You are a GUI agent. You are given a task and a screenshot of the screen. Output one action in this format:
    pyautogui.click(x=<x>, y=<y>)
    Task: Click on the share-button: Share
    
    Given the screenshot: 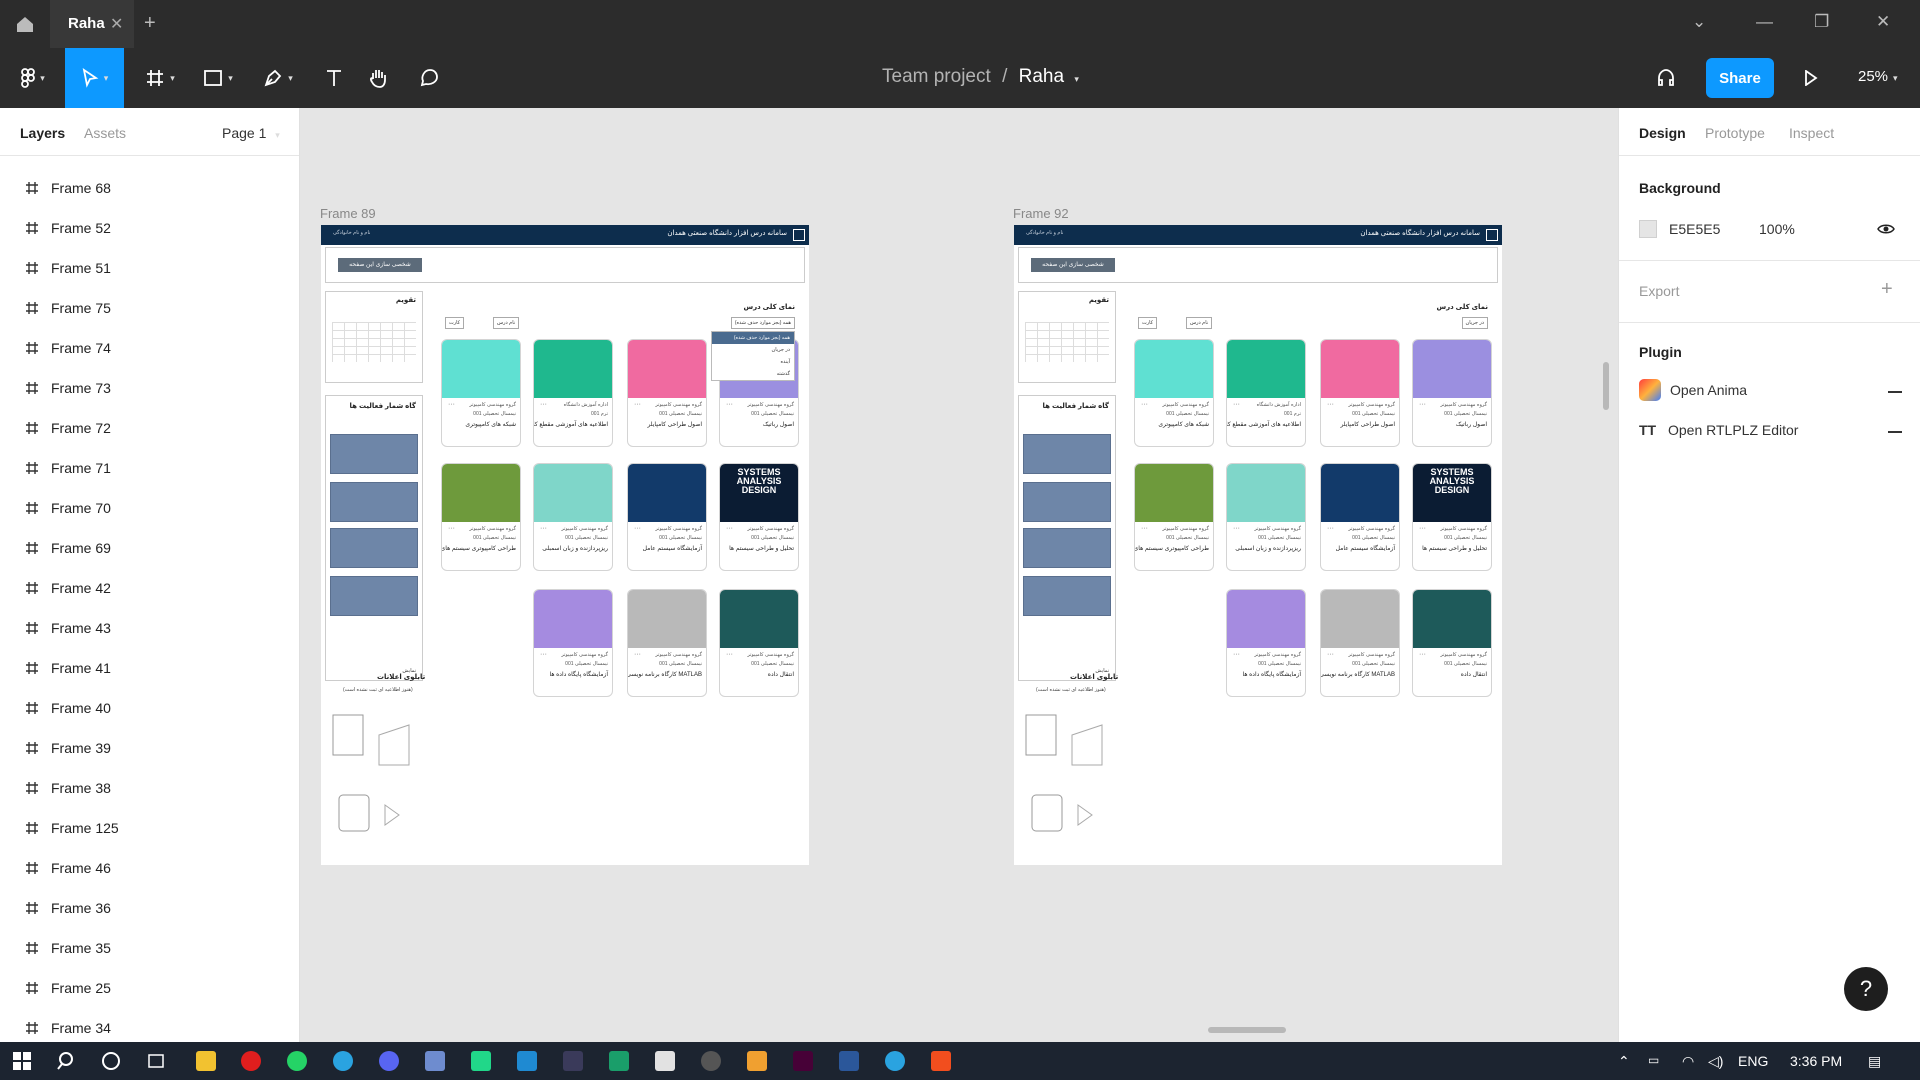 What is the action you would take?
    pyautogui.click(x=1740, y=78)
    